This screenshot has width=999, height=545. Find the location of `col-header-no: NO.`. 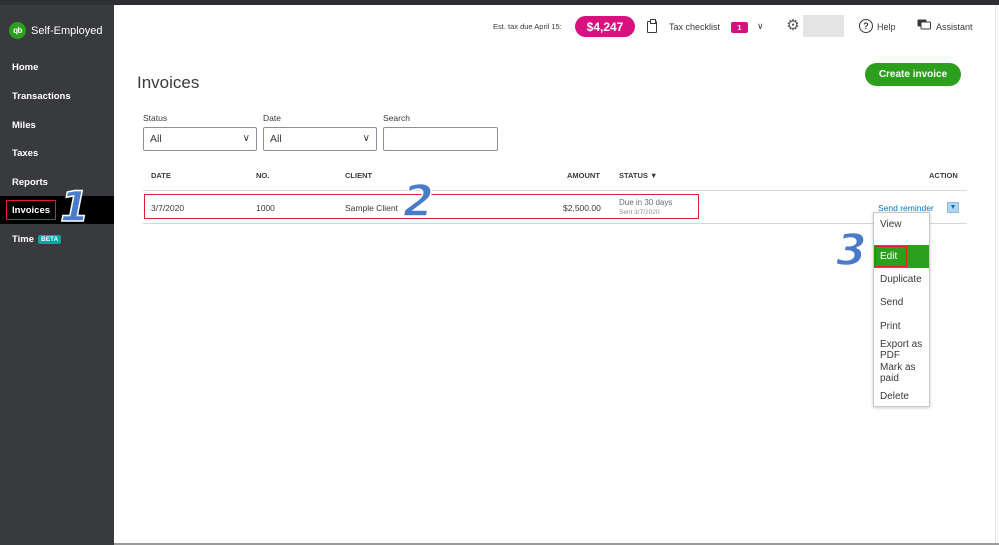

col-header-no: NO. is located at coordinates (262, 175).